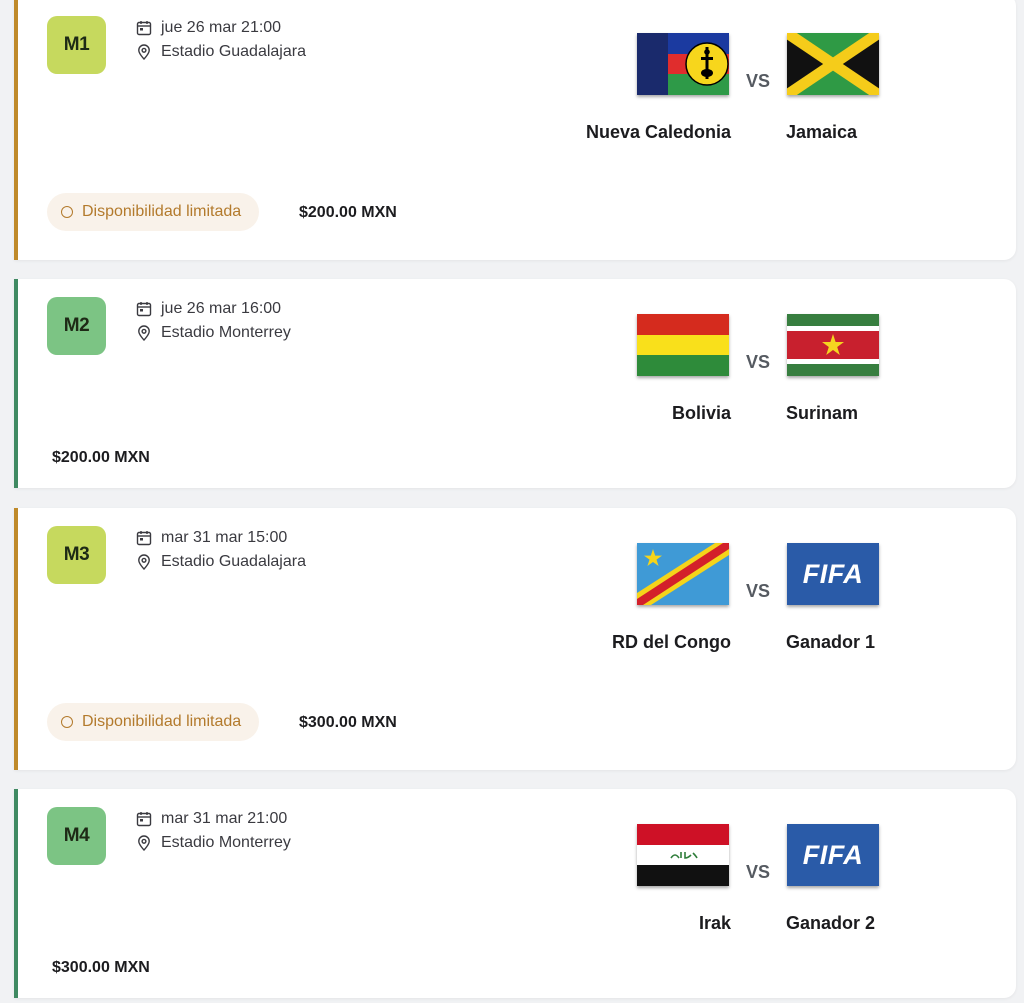 This screenshot has height=1003, width=1024. I want to click on match-code-badge: M3, so click(76, 555).